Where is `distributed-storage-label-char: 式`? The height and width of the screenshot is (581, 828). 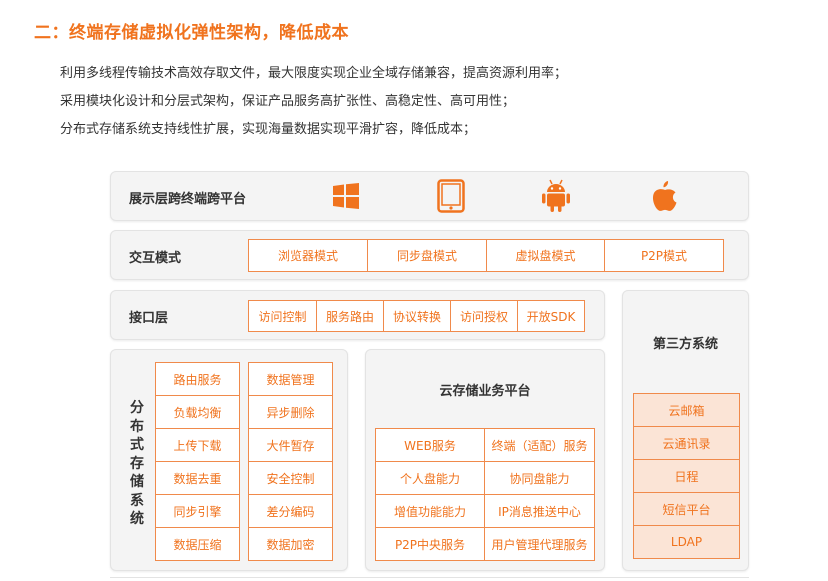
distributed-storage-label-char: 式 is located at coordinates (137, 445).